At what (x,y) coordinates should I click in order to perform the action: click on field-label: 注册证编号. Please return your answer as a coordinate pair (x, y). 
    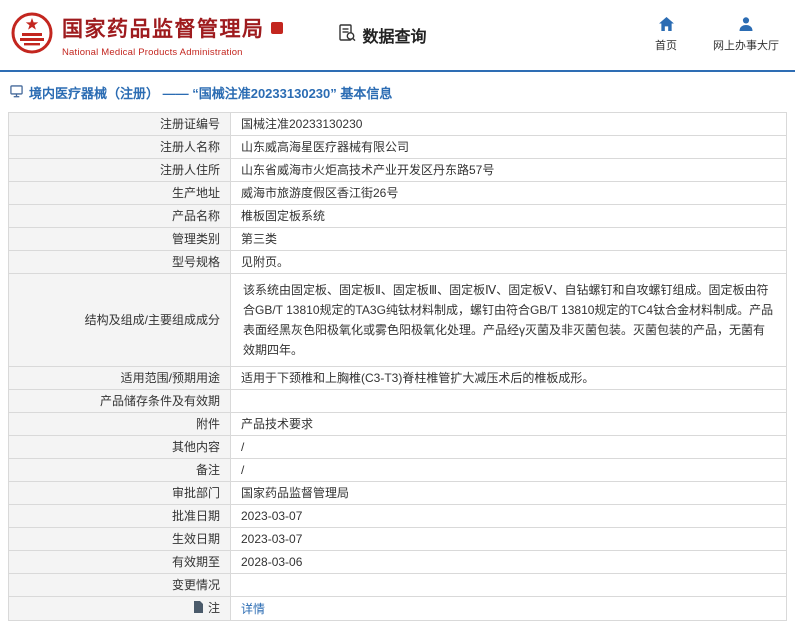
    Looking at the image, I should click on (119, 124).